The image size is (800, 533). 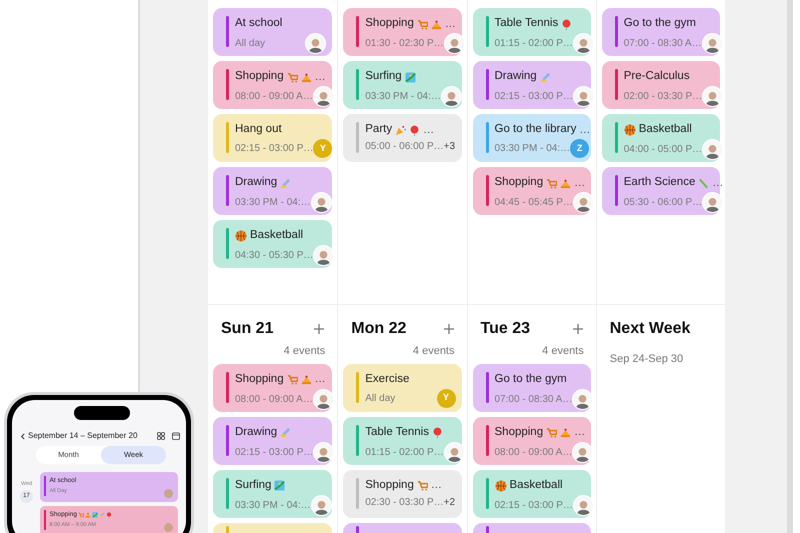 What do you see at coordinates (247, 329) in the screenshot?
I see `day-title: Sun 21` at bounding box center [247, 329].